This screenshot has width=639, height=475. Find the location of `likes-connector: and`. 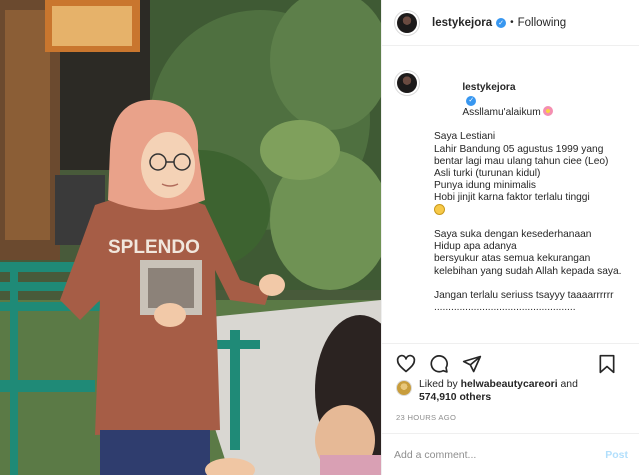

likes-connector: and is located at coordinates (569, 384).